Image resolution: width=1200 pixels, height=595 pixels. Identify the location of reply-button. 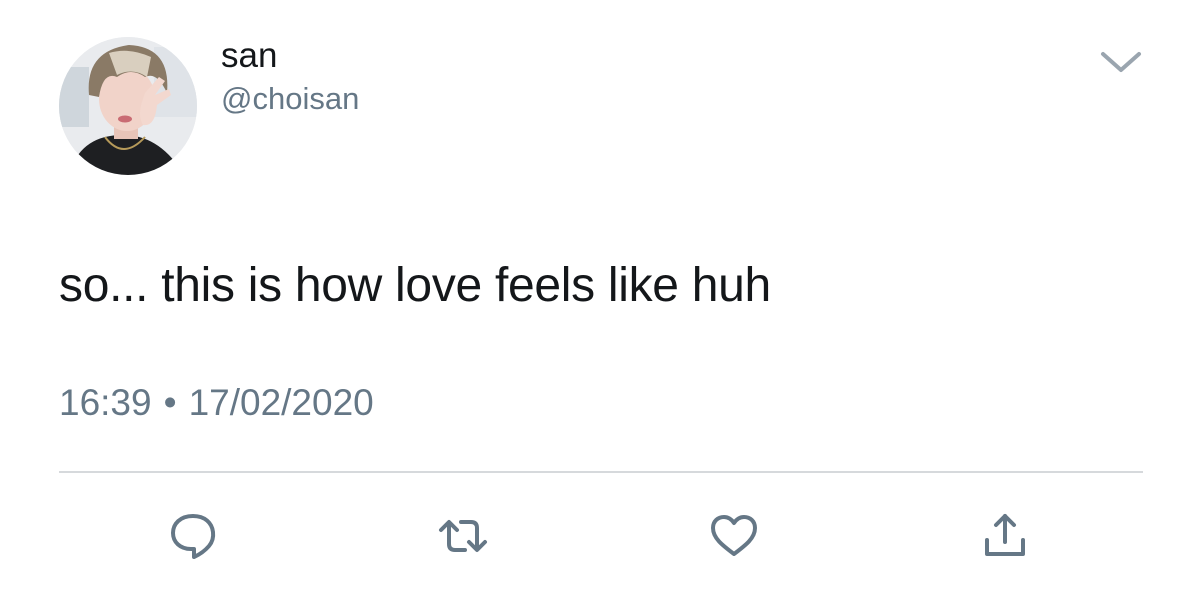
(193, 536).